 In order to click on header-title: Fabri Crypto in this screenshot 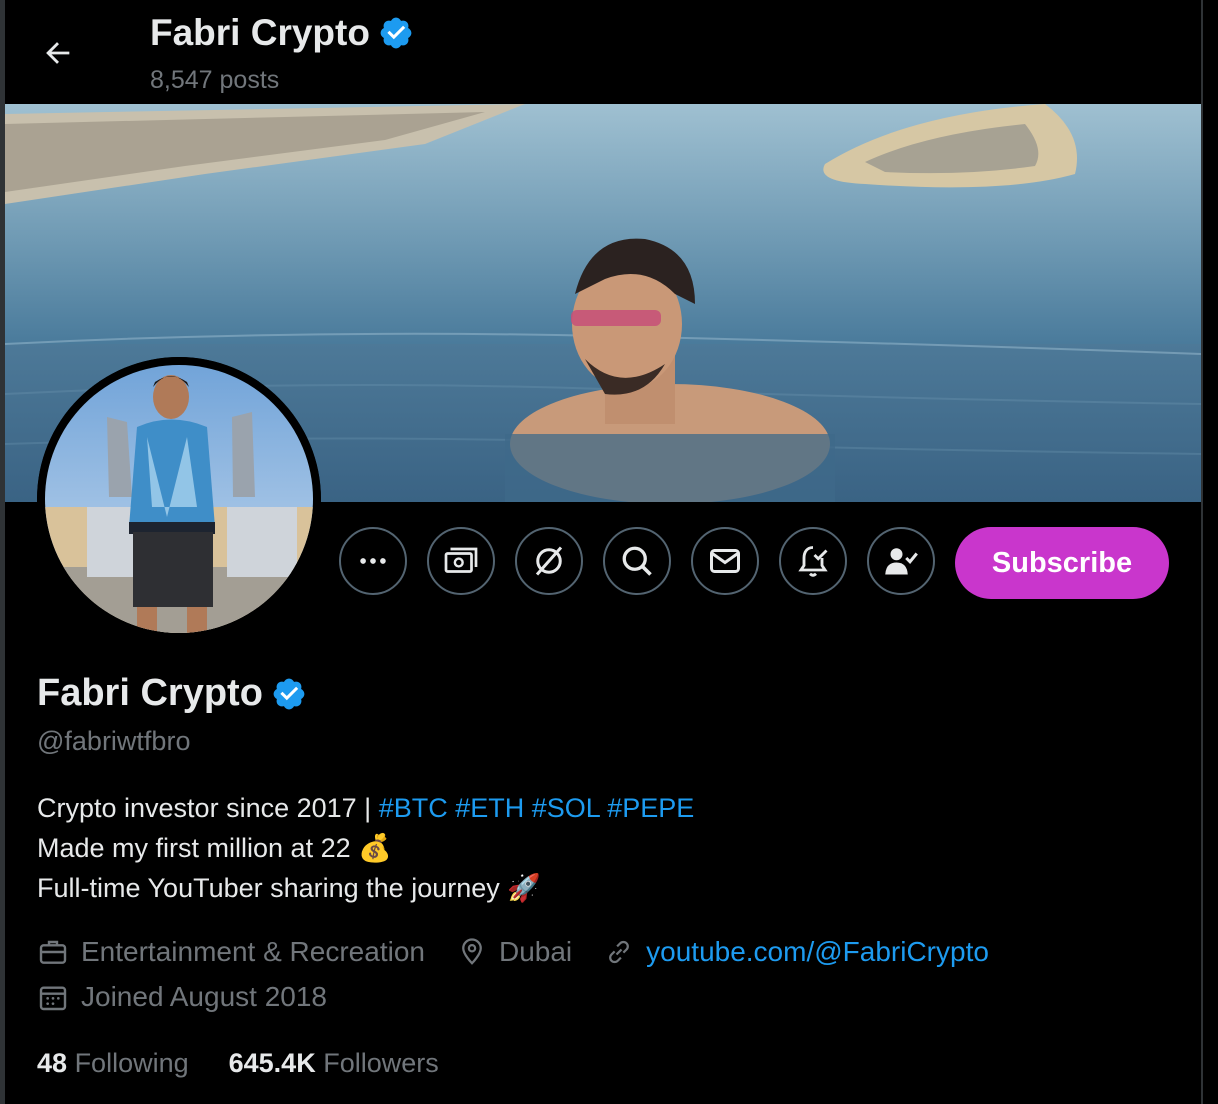, I will do `click(282, 33)`.